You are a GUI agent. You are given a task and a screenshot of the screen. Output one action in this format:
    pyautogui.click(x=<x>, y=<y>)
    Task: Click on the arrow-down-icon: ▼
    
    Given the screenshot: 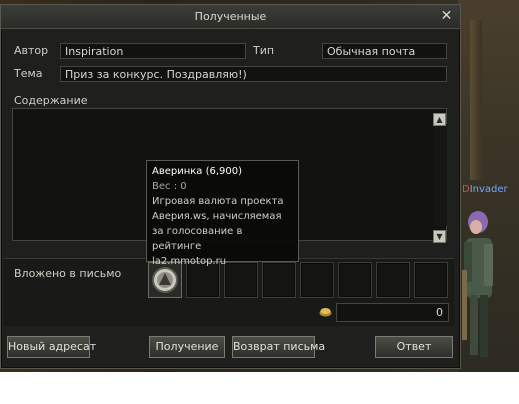 What is the action you would take?
    pyautogui.click(x=439, y=236)
    